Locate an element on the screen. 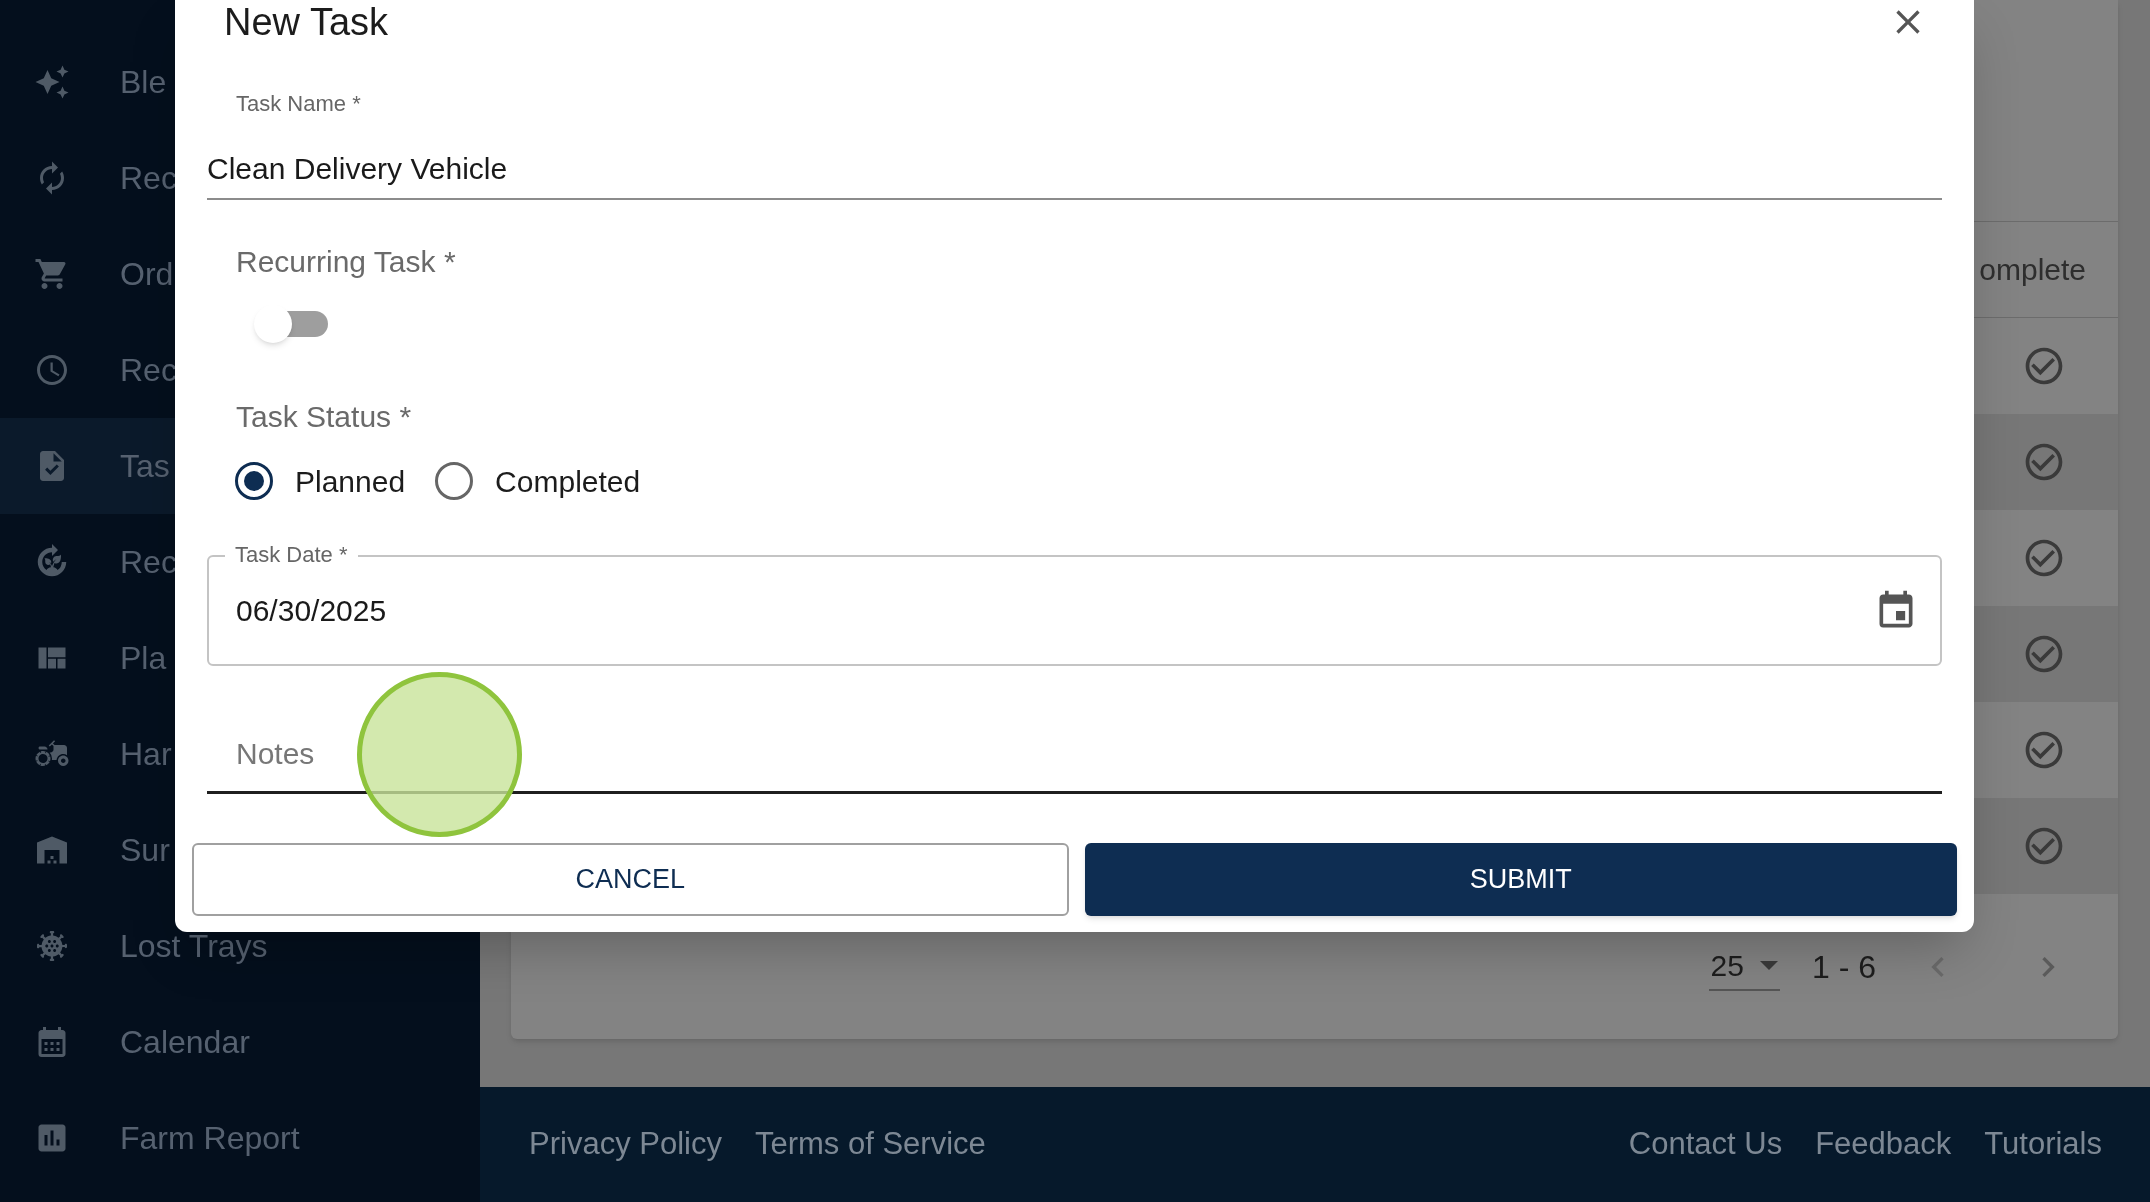 This screenshot has width=2150, height=1202. field-label: Task Name * is located at coordinates (299, 104).